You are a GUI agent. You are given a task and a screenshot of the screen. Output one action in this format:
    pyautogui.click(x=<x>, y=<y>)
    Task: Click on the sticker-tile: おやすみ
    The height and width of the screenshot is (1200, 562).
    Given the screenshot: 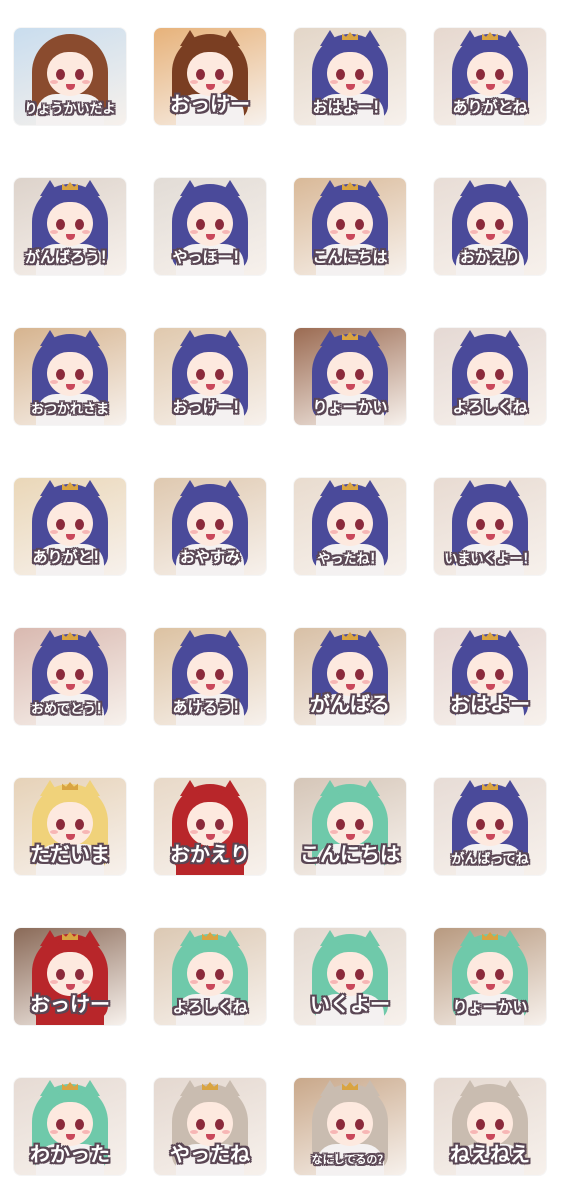 What is the action you would take?
    pyautogui.click(x=210, y=526)
    